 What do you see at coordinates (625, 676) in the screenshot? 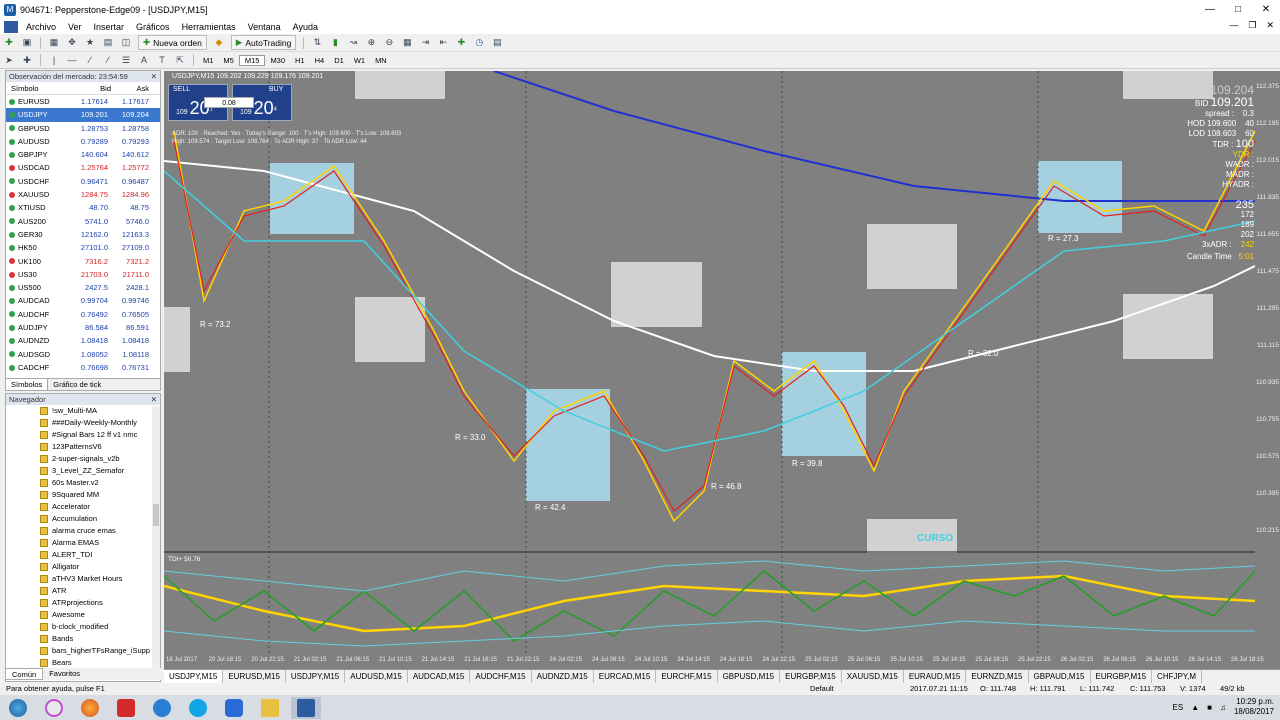
I see `chart-tab: EURCAD,M15` at bounding box center [625, 676].